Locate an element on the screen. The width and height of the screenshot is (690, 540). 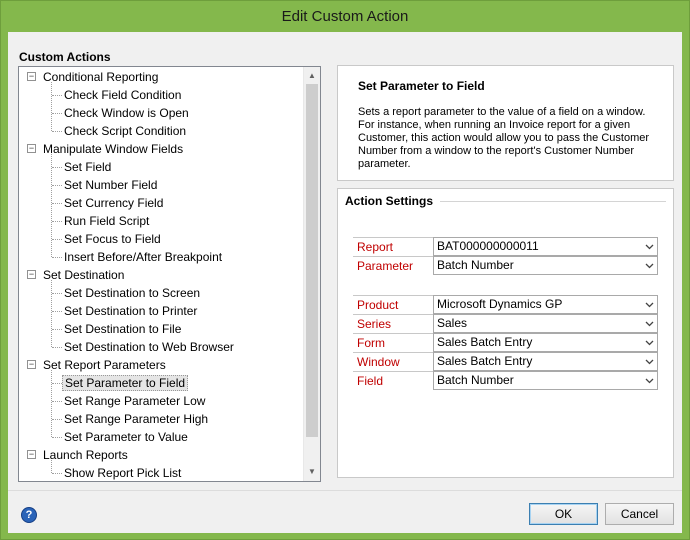
tree-item: Set Destination to Printer is located at coordinates (130, 311).